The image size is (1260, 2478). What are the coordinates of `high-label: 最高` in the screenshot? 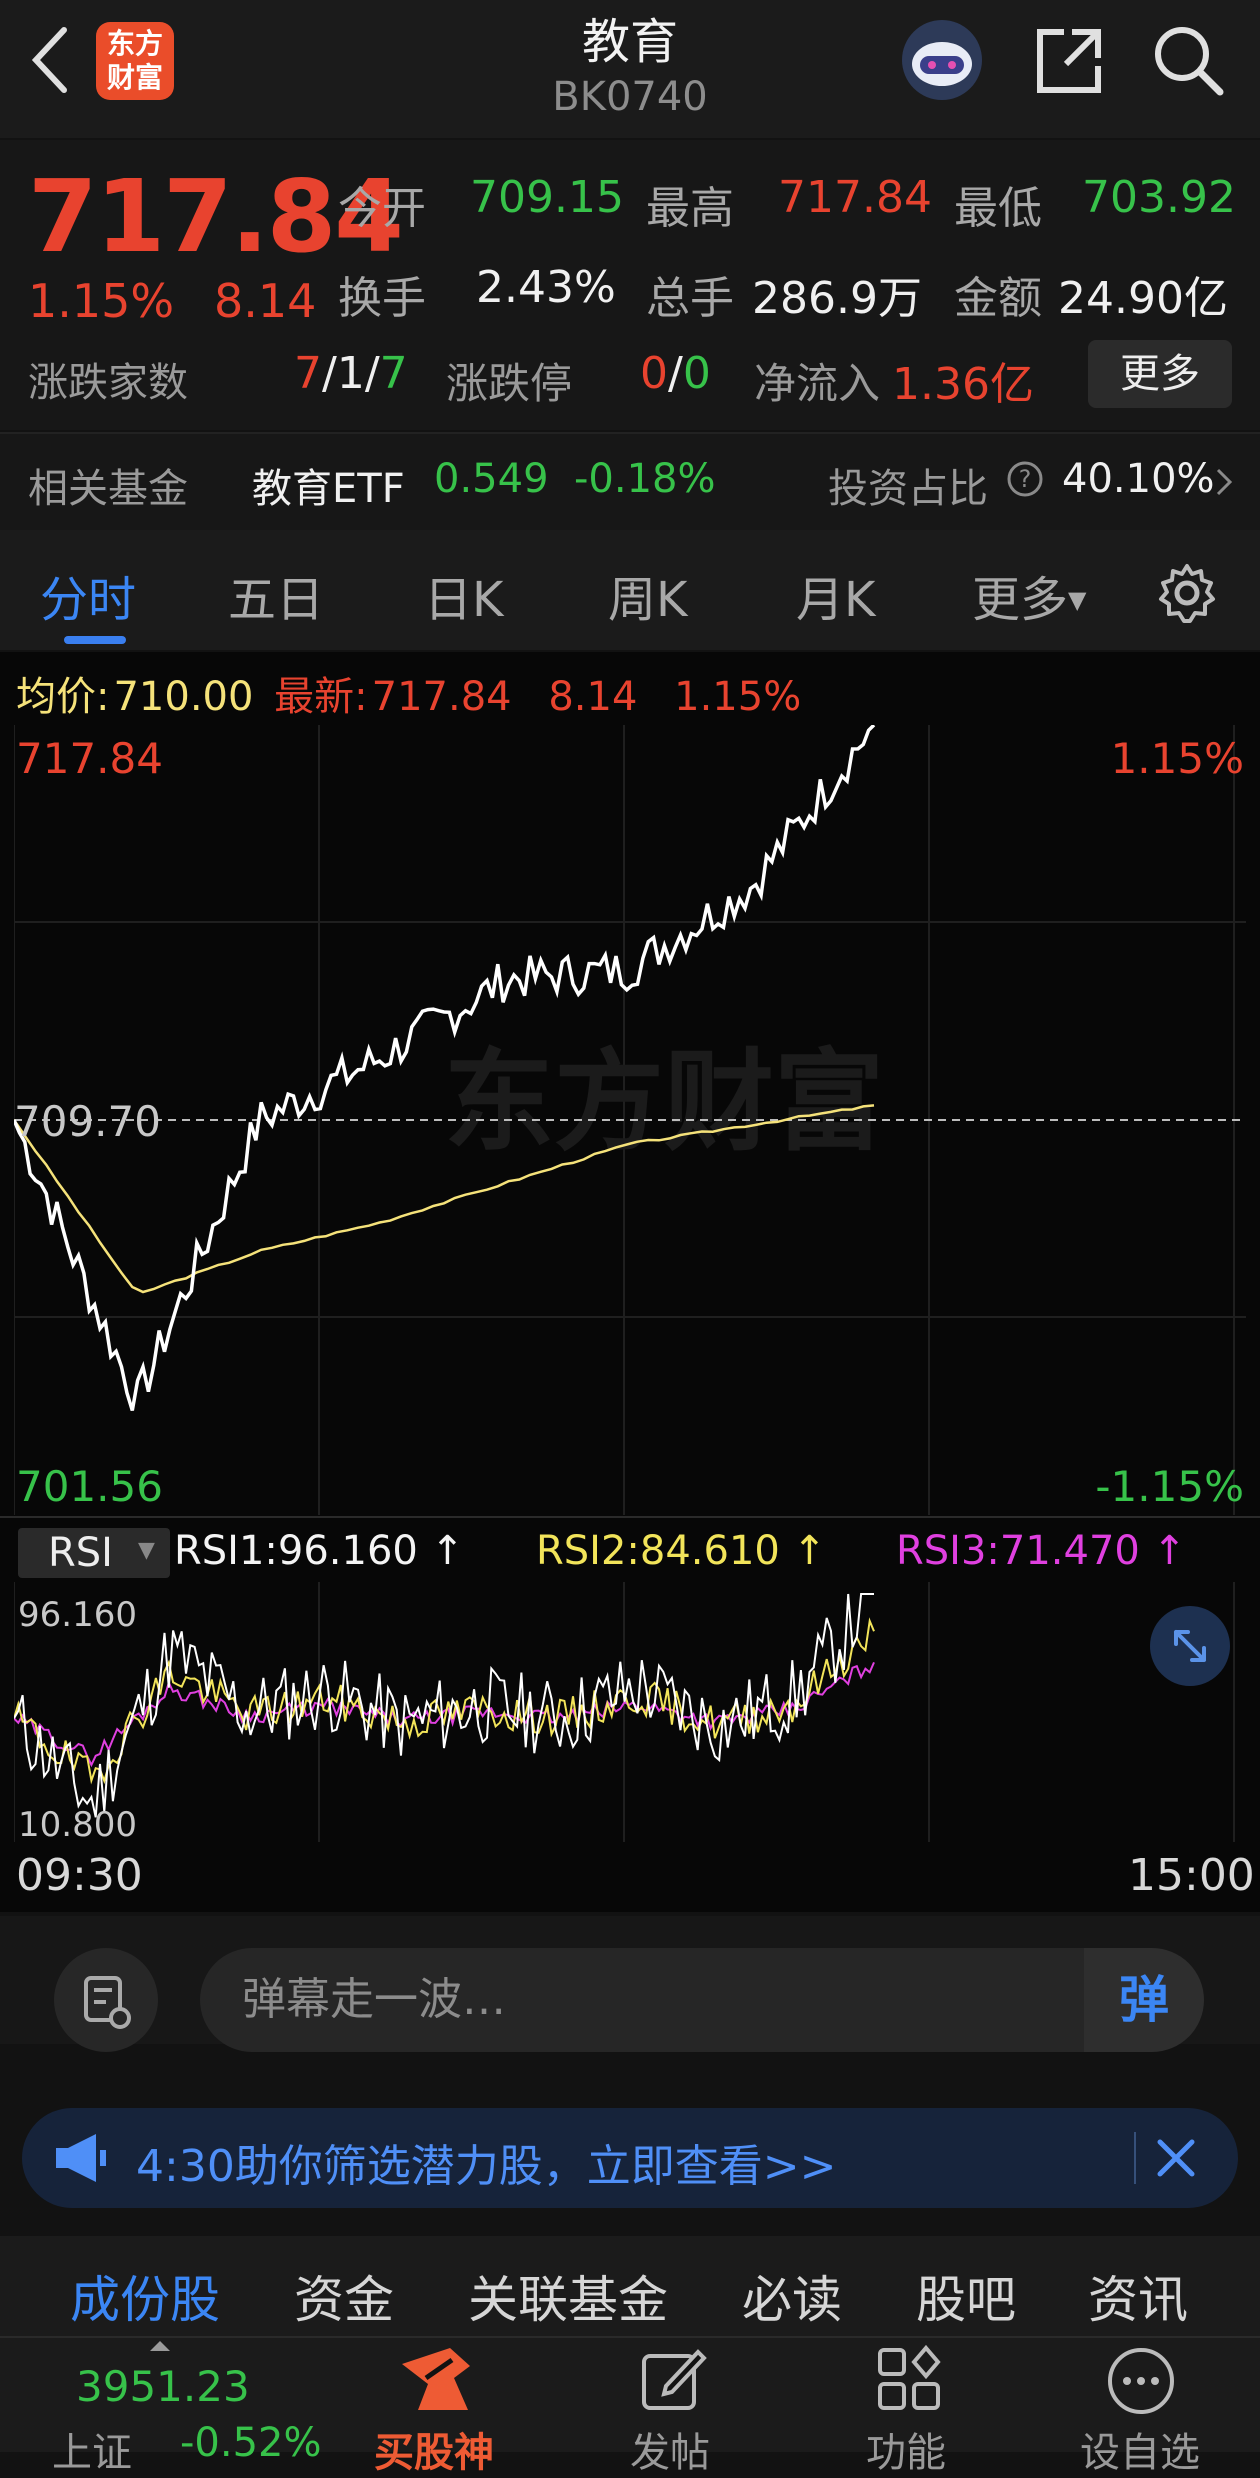 It's located at (690, 208).